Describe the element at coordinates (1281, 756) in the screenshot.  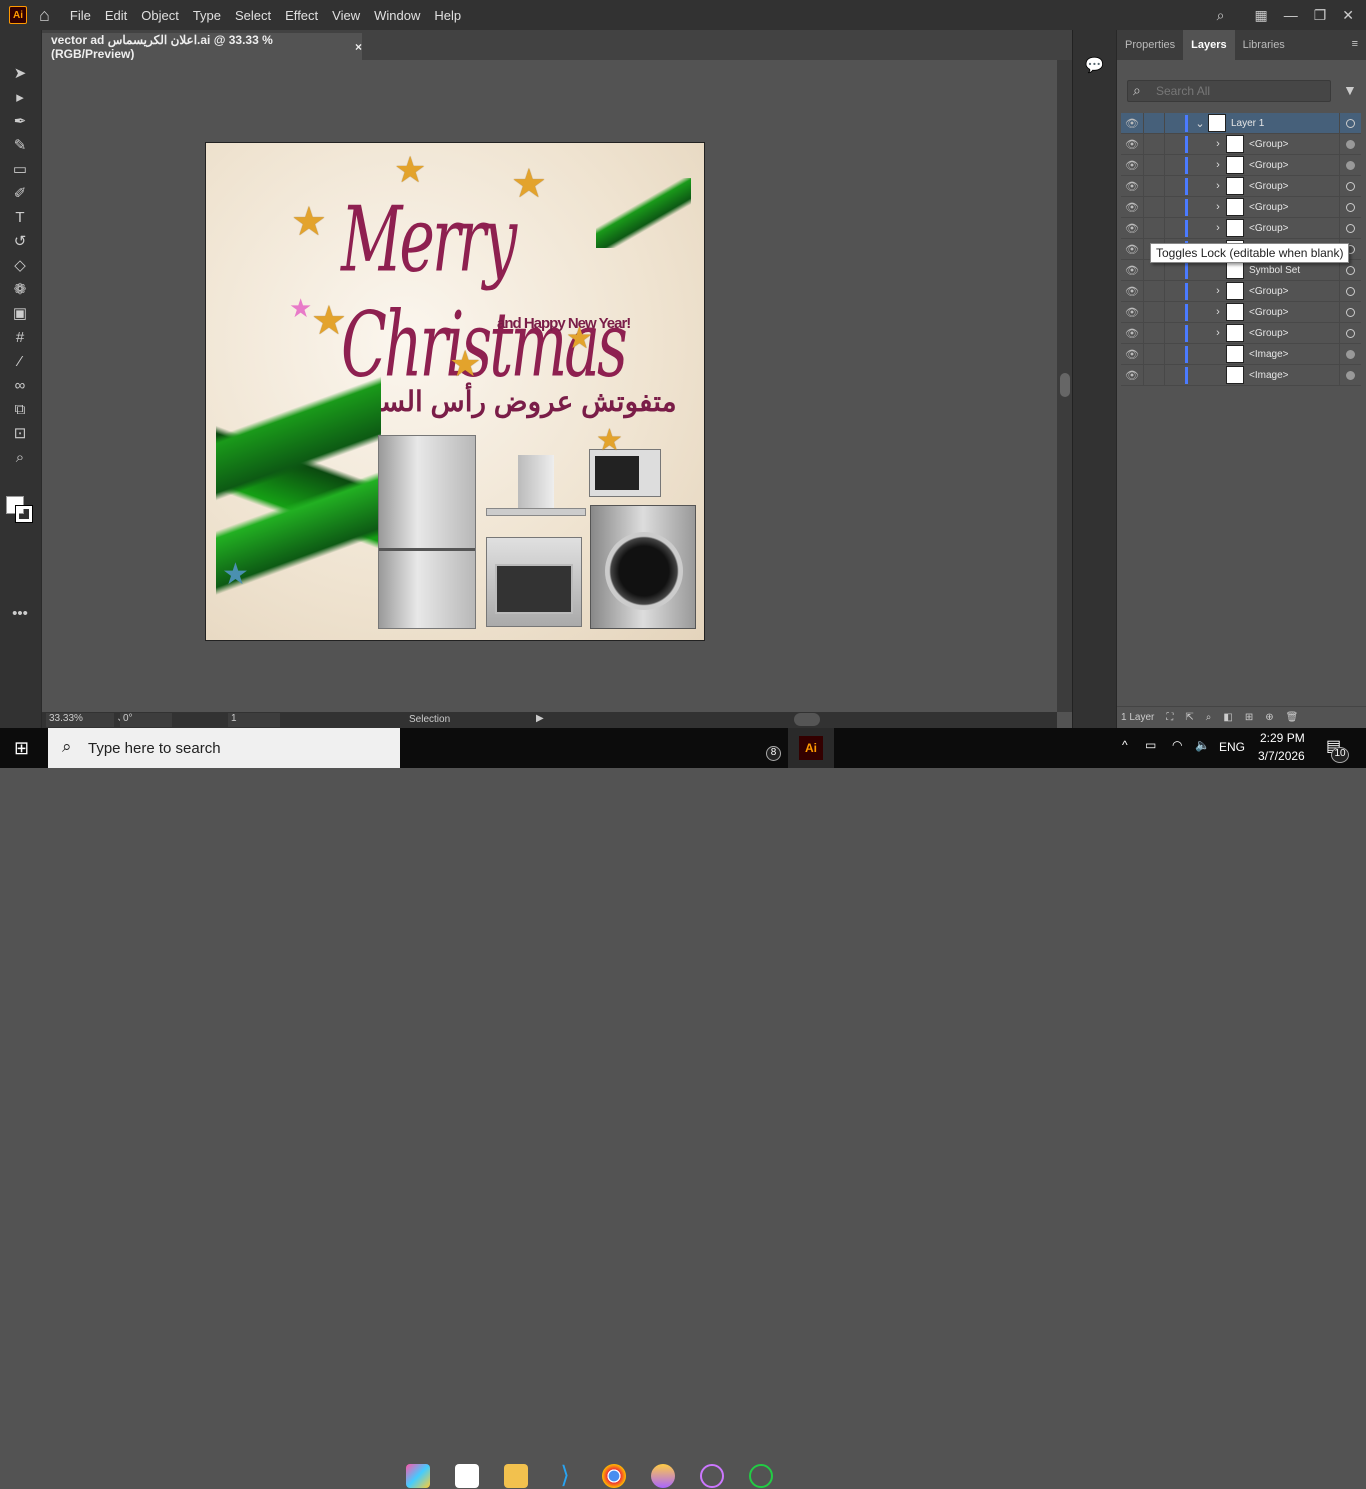
I see `clock-date: 3/7/2026` at that location.